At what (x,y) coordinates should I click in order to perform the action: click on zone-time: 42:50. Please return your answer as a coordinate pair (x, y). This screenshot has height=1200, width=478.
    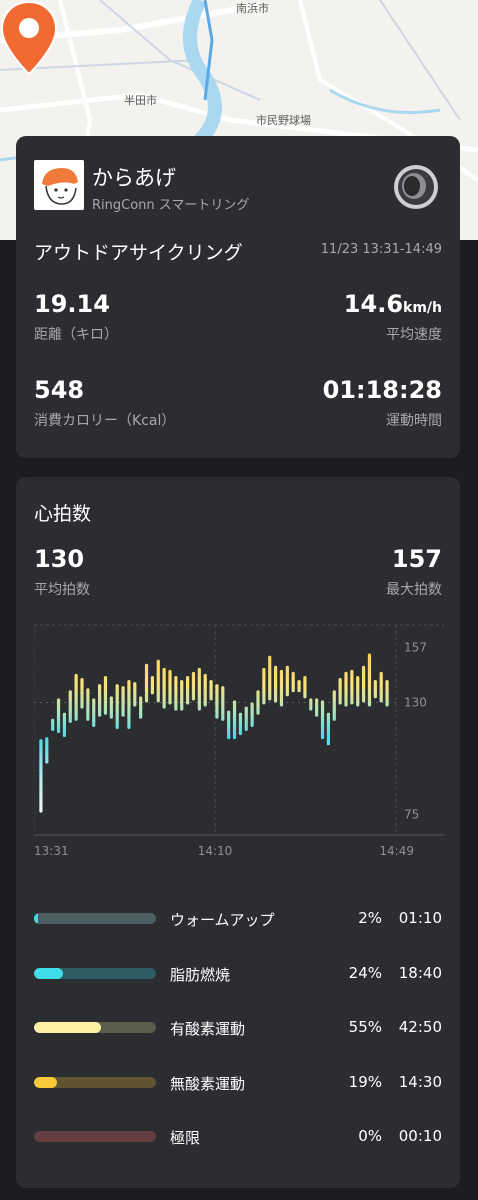
    Looking at the image, I should click on (420, 1027).